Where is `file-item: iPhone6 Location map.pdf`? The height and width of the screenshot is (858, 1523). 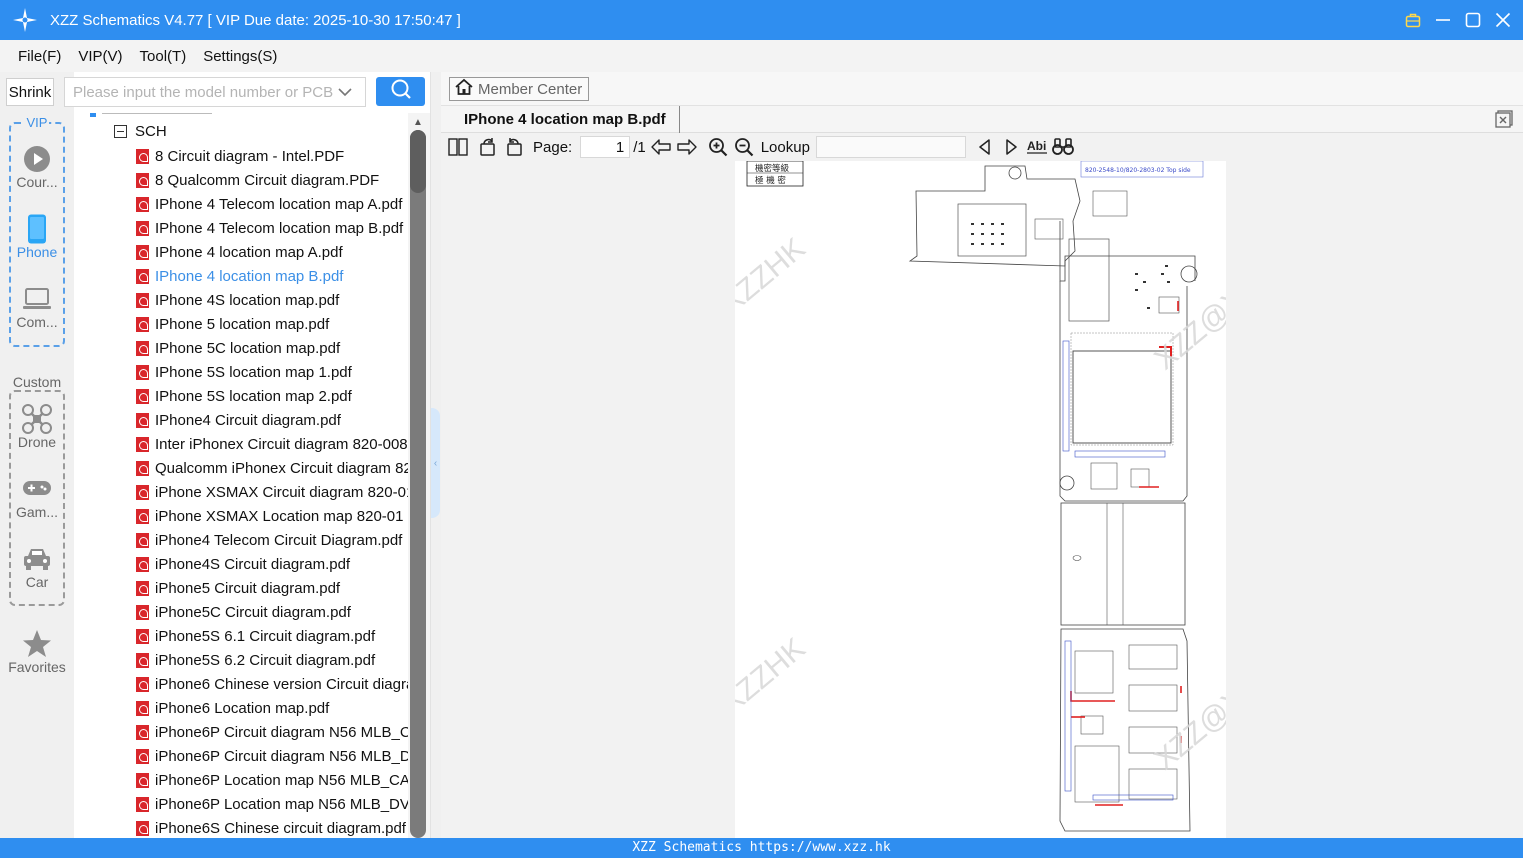
file-item: iPhone6 Location map.pdf is located at coordinates (272, 708).